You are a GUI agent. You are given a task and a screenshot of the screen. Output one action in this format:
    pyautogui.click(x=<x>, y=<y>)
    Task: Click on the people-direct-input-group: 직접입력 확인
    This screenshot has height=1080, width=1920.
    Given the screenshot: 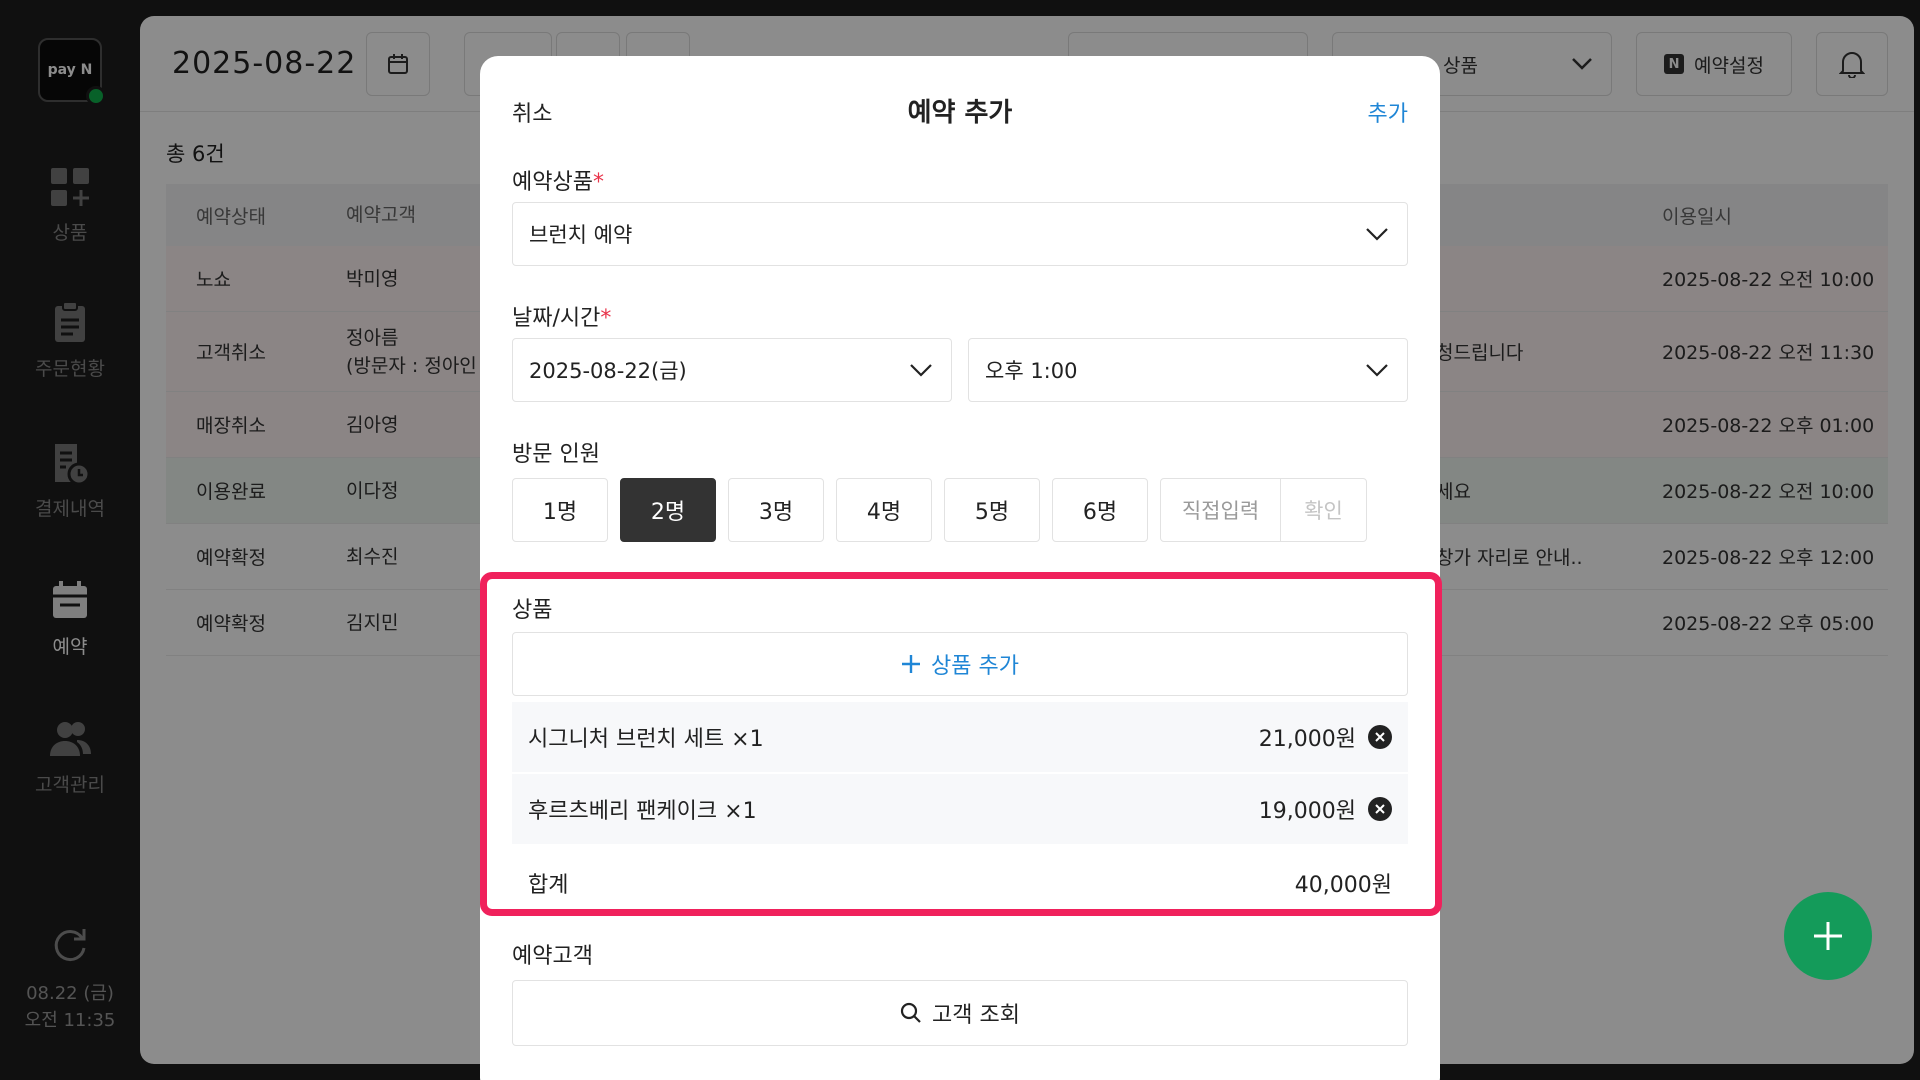 What is the action you would take?
    pyautogui.click(x=1263, y=510)
    